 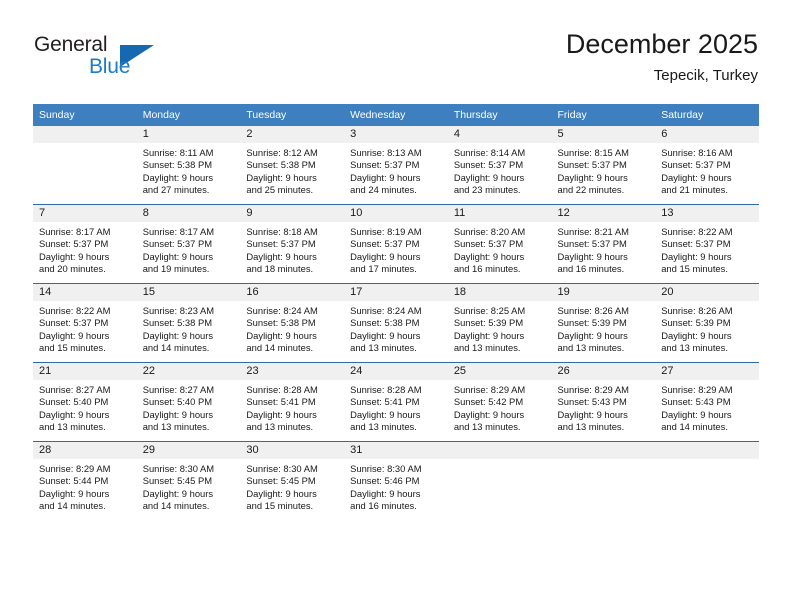 I want to click on day-number: 1, so click(x=188, y=134).